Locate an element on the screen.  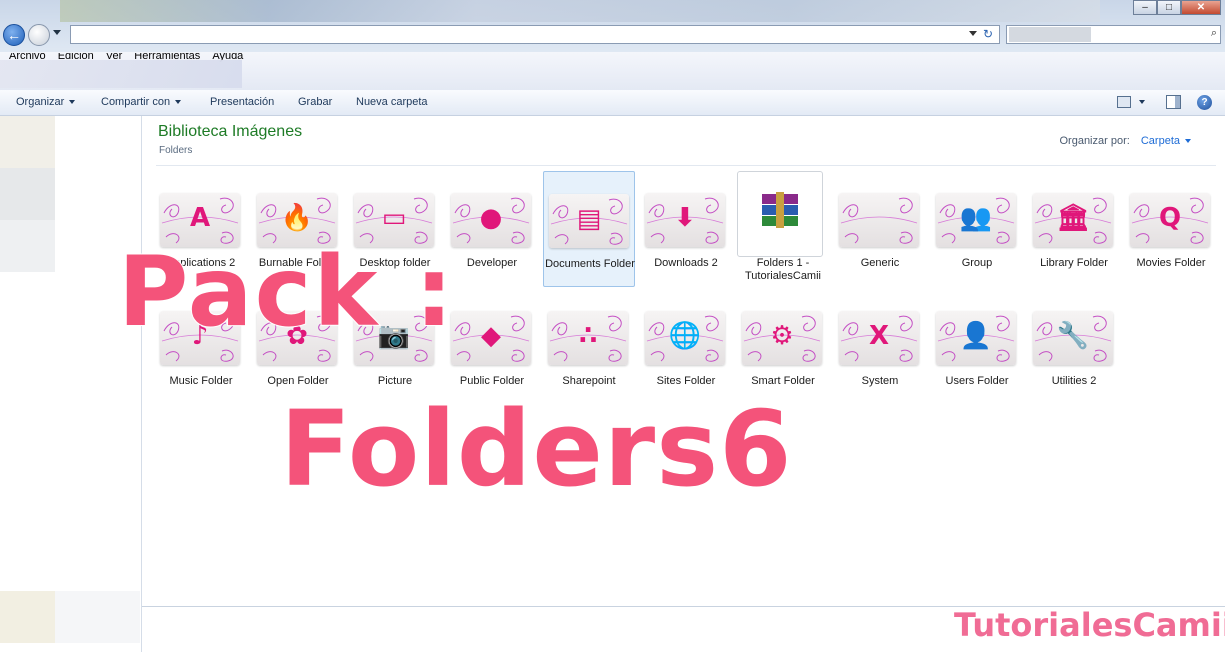
folder-item: Folders 1 -TutorialesCamii is located at coordinates (783, 229).